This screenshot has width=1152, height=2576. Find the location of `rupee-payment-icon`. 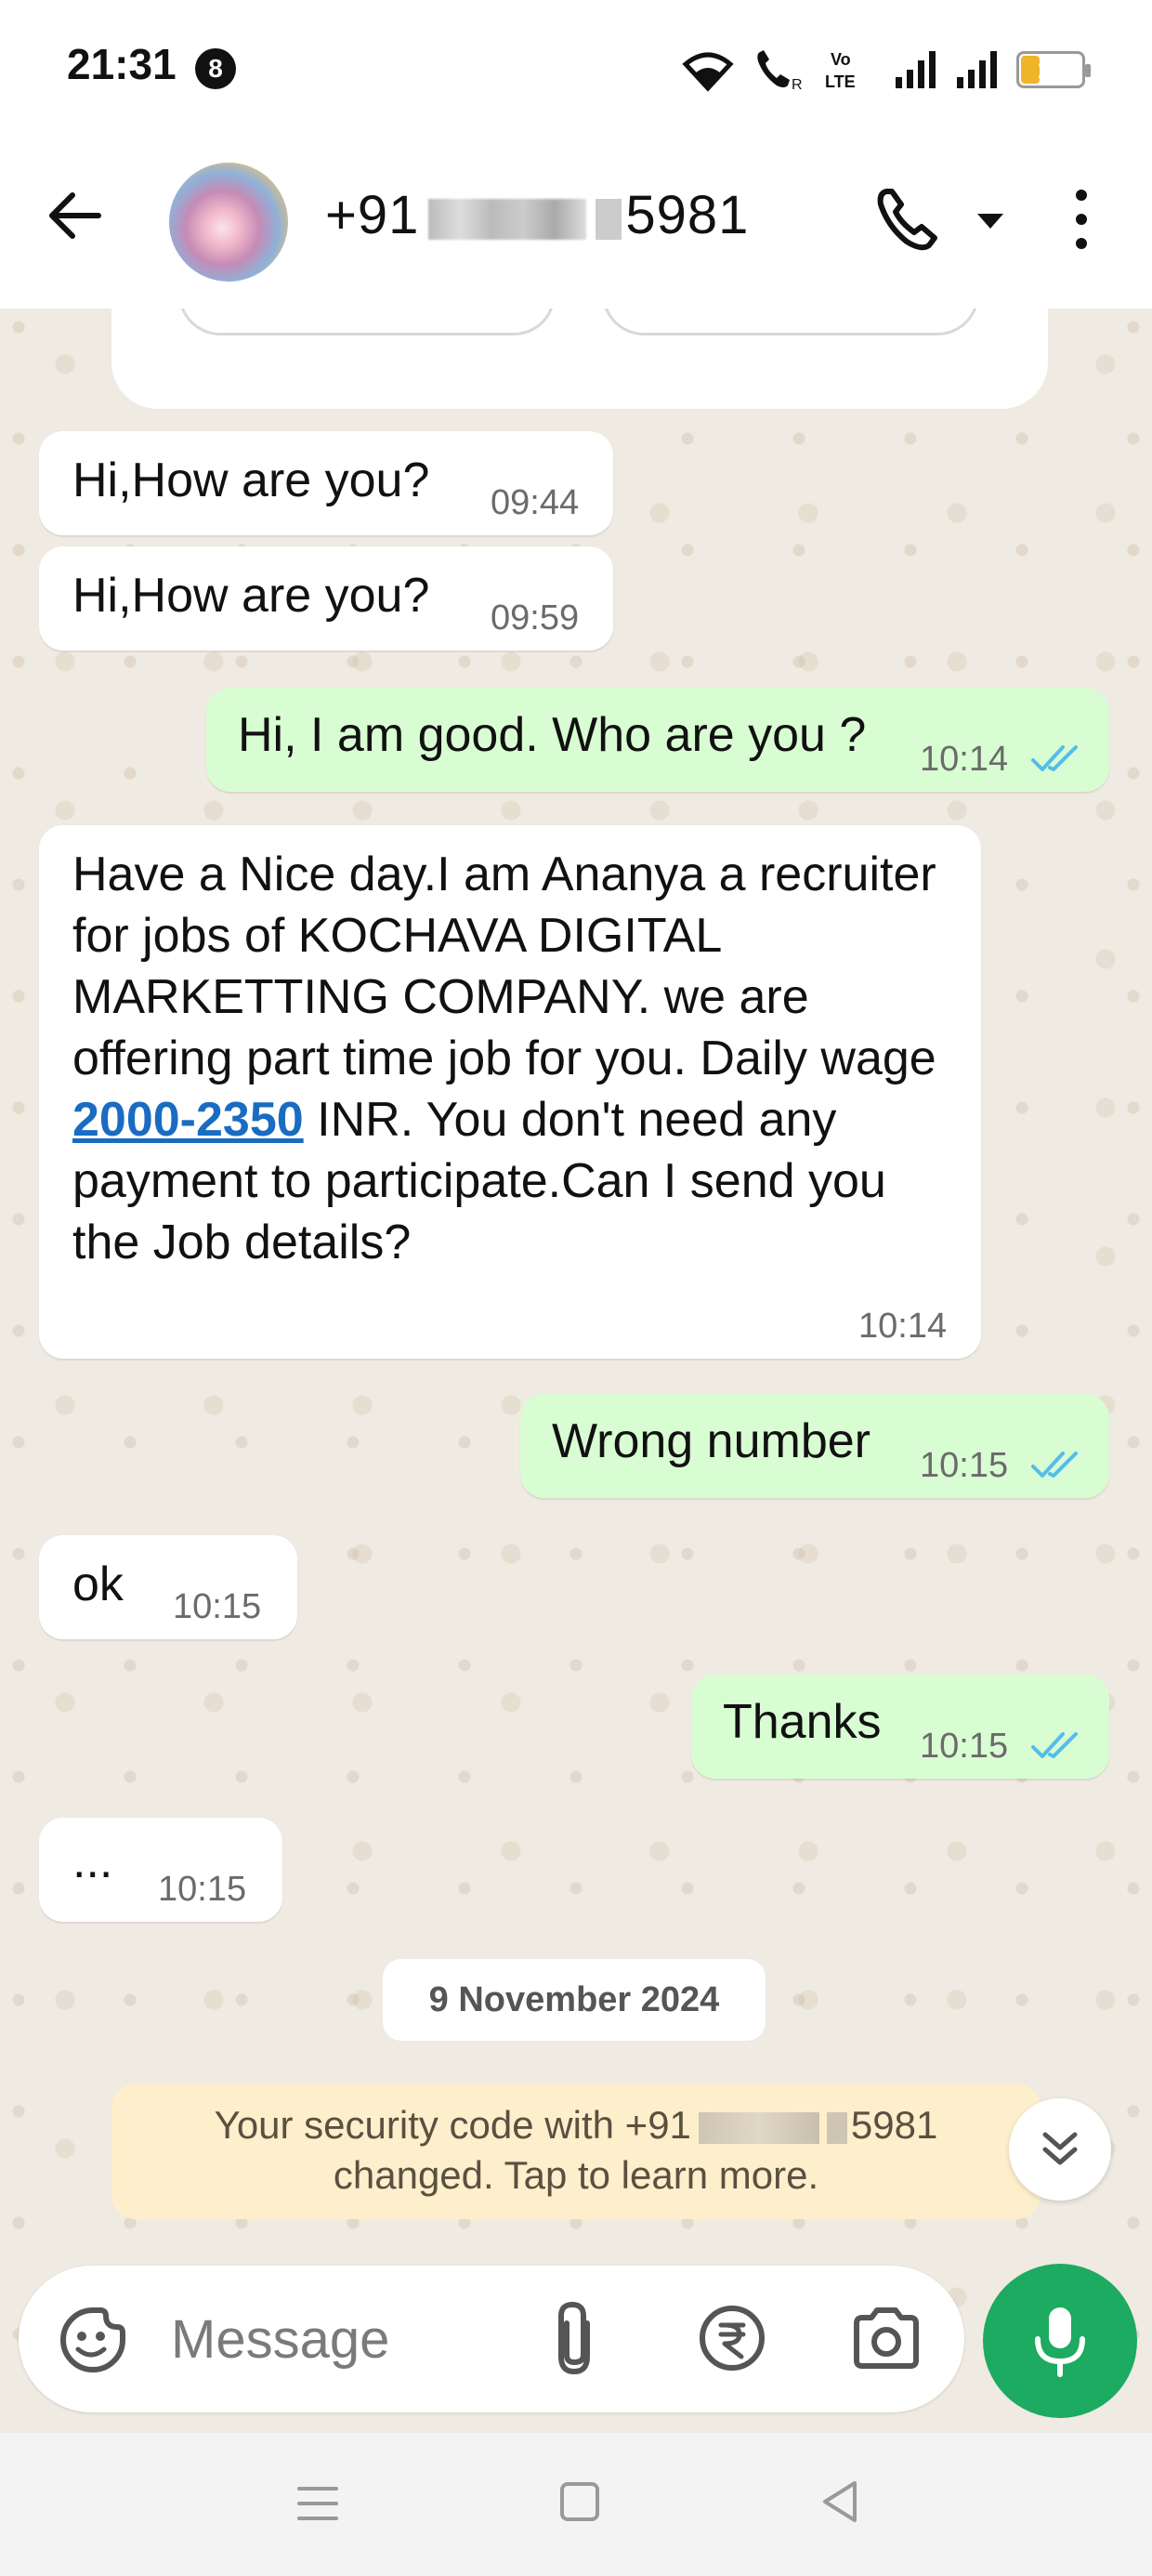

rupee-payment-icon is located at coordinates (732, 2338).